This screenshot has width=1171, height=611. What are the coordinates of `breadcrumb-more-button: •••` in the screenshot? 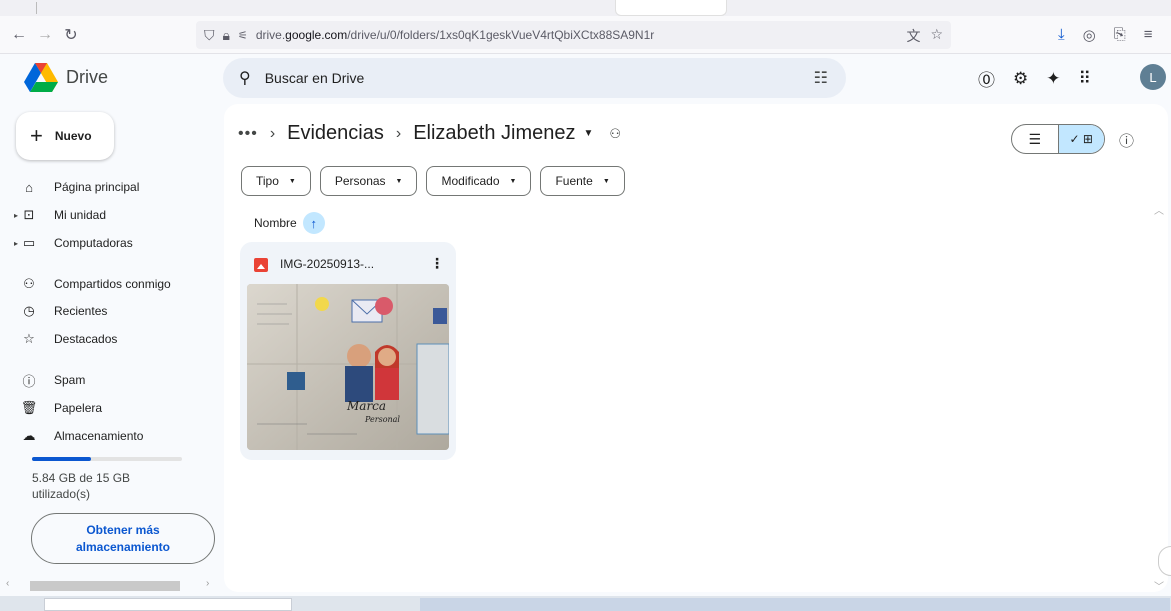 It's located at (248, 134).